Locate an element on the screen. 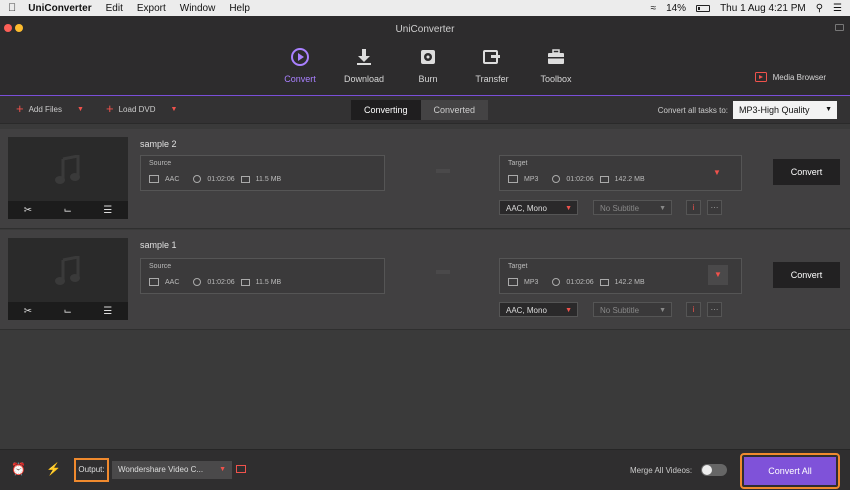 Image resolution: width=850 pixels, height=490 pixels. tab-transfer: Transfer is located at coordinates (492, 65).